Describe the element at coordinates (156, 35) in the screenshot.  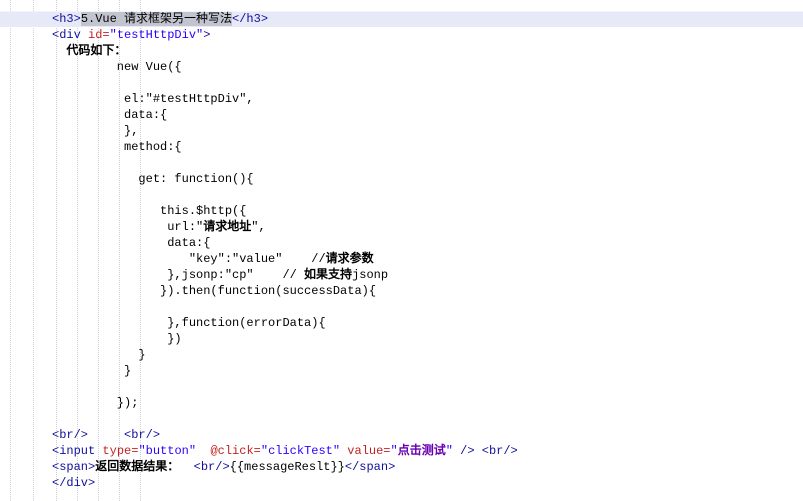
I see `code-token: "testHttpDiv"` at that location.